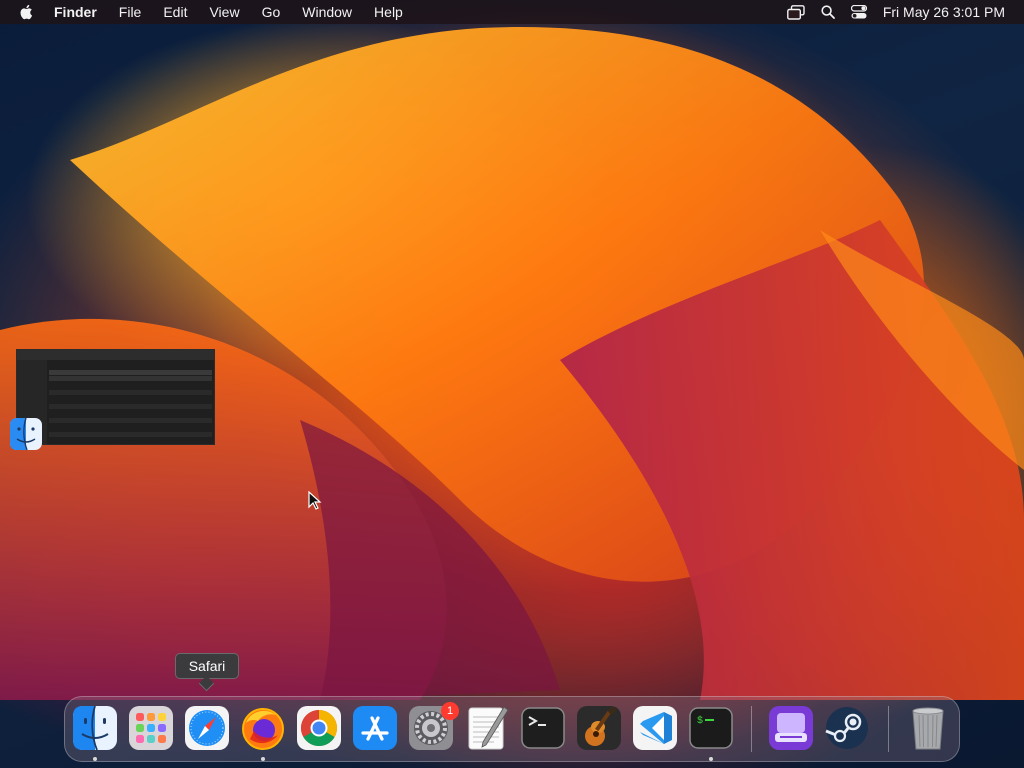  What do you see at coordinates (95, 728) in the screenshot?
I see `dock-finder-icon` at bounding box center [95, 728].